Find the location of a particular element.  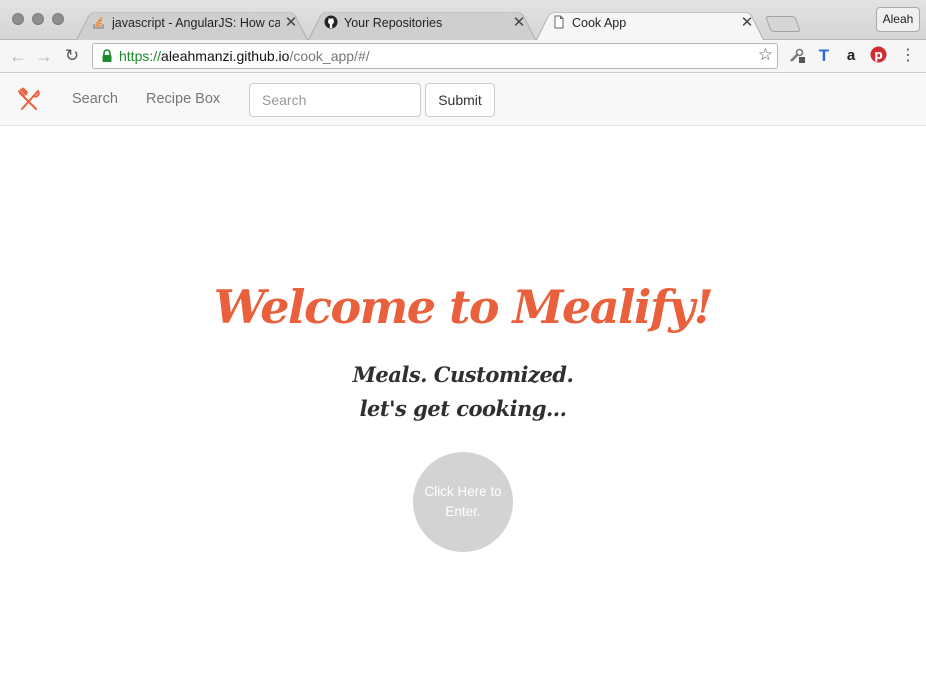

new-tab-button is located at coordinates (783, 24).